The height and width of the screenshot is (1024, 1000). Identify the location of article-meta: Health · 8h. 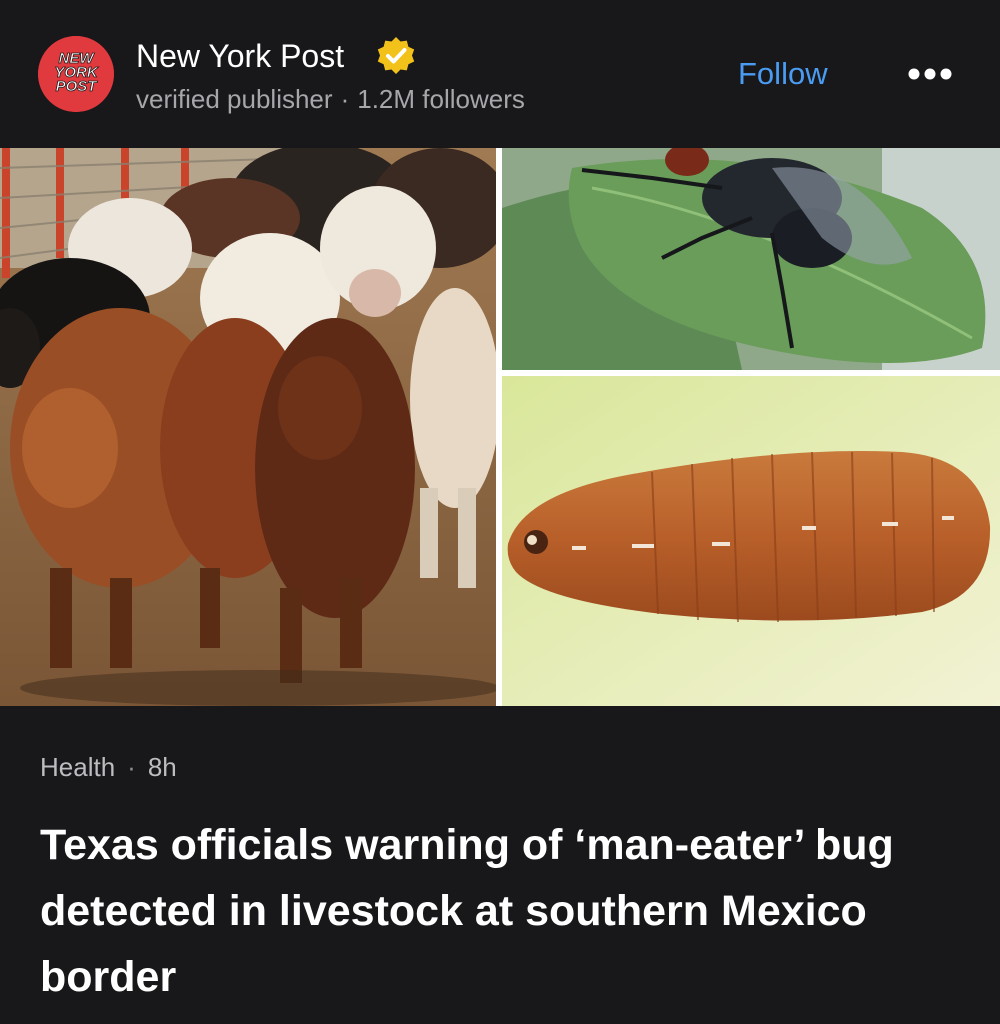
(108, 767).